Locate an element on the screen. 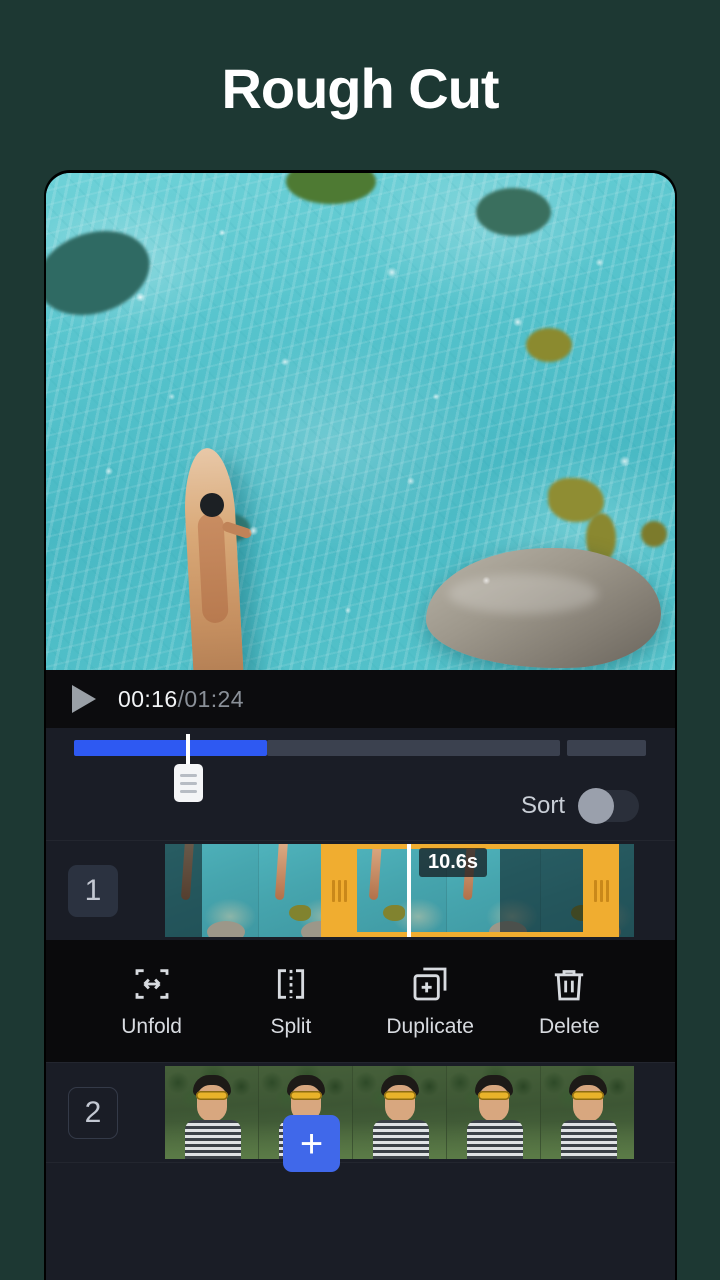  progress-filled is located at coordinates (170, 748).